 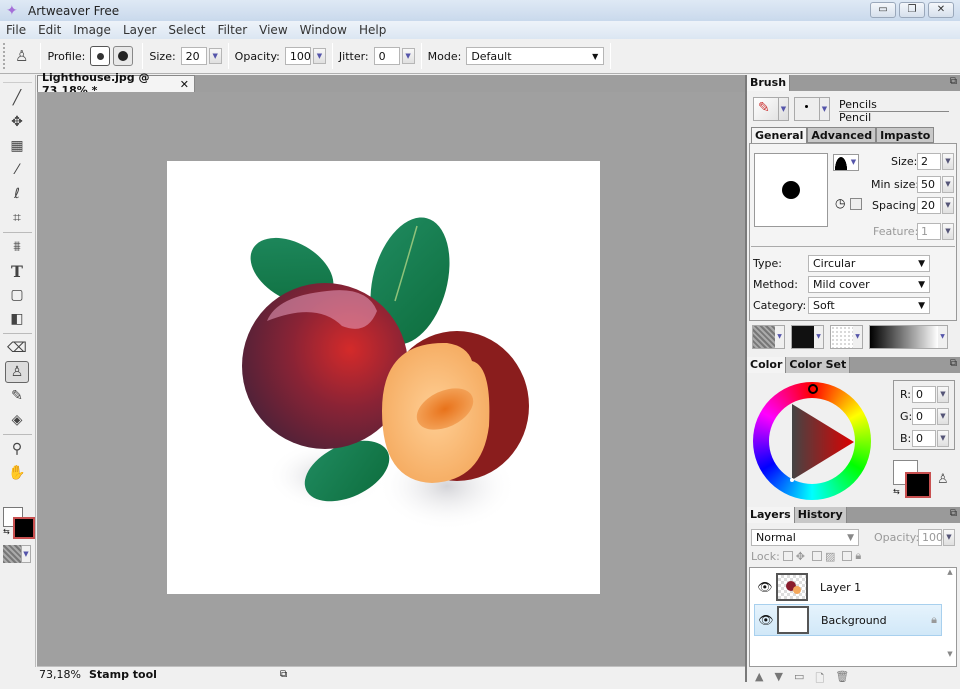 I want to click on restore-button: ❐, so click(x=912, y=10).